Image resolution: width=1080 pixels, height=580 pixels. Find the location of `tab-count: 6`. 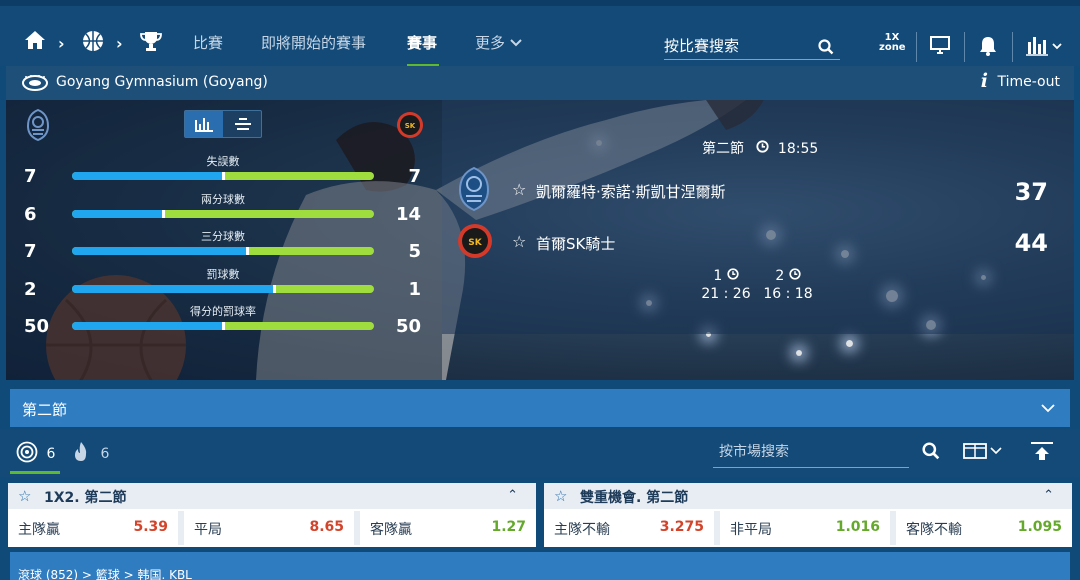

tab-count: 6 is located at coordinates (105, 454).